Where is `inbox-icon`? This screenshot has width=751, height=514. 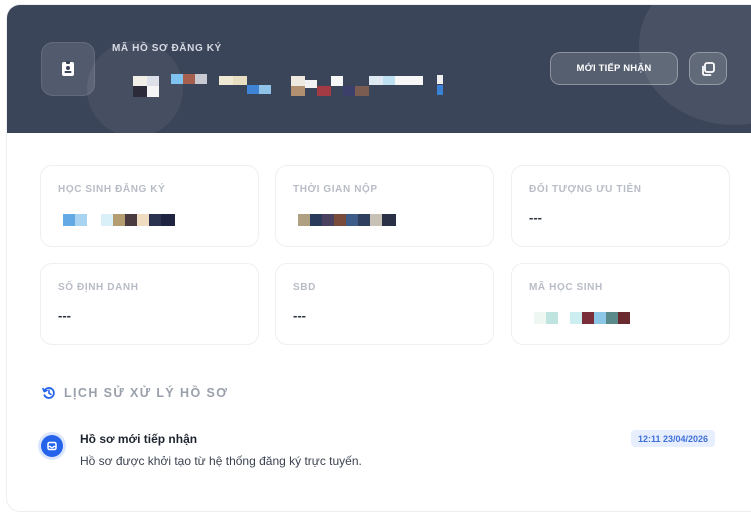
inbox-icon is located at coordinates (52, 446).